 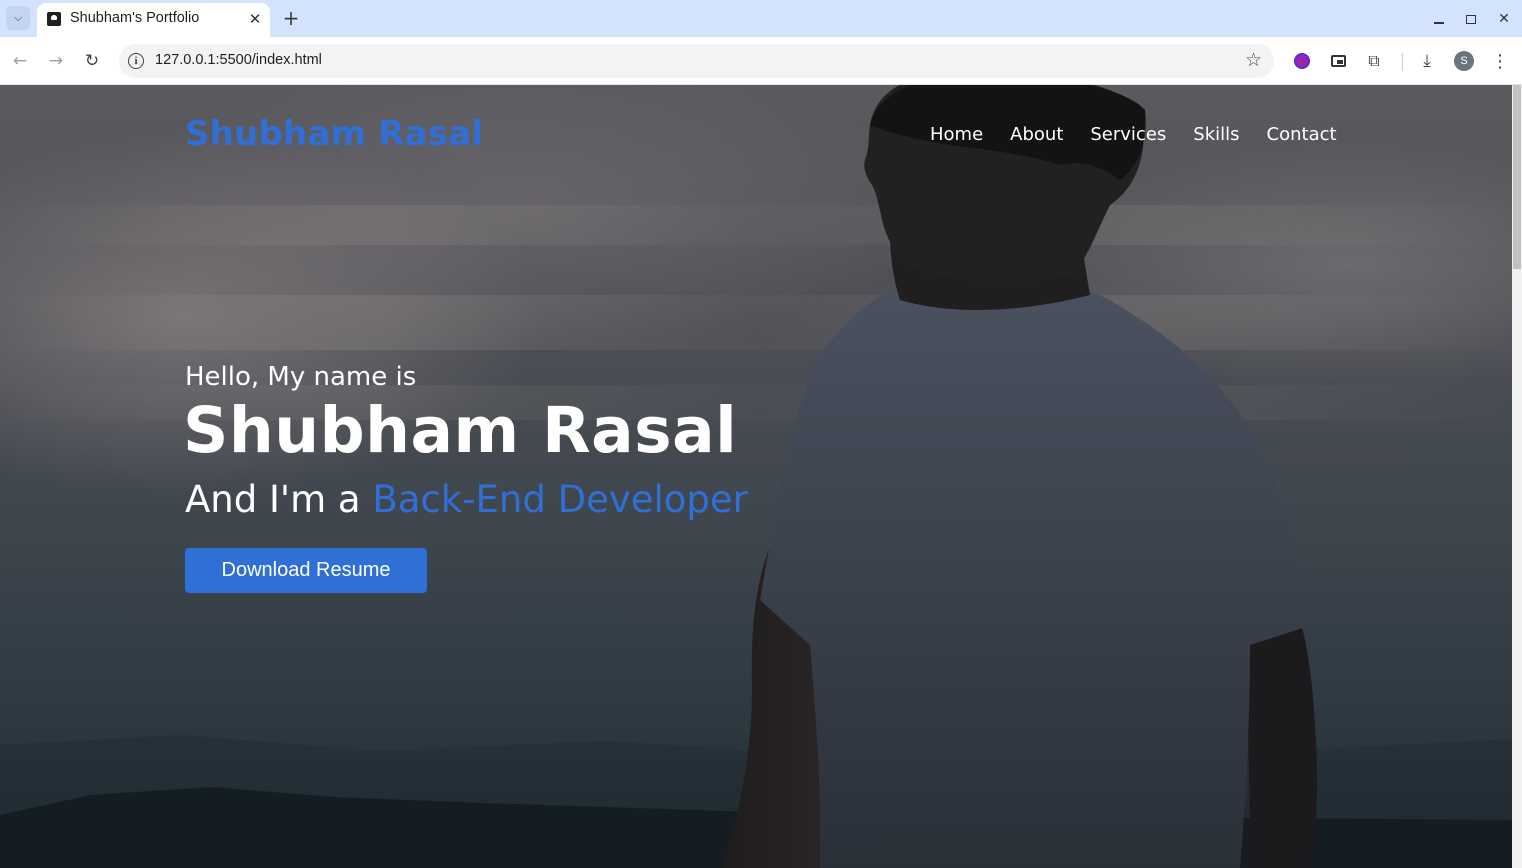 I want to click on favicon-icon, so click(x=54, y=19).